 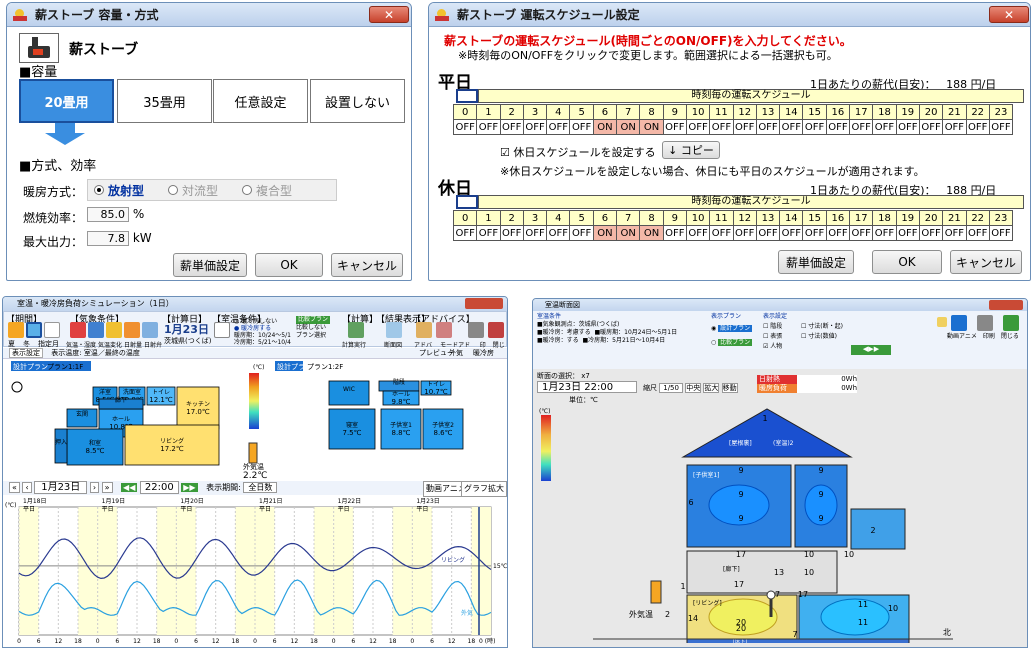 I want to click on weekday-cell-6: ON, so click(x=605, y=127).